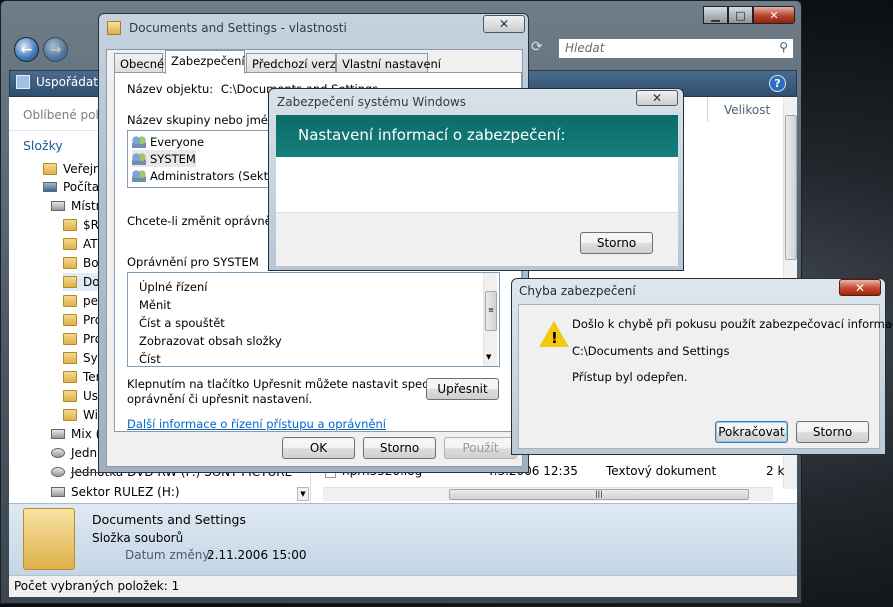 The height and width of the screenshot is (607, 893). What do you see at coordinates (630, 377) in the screenshot?
I see `error-reason: Přístup byl odepřen.` at bounding box center [630, 377].